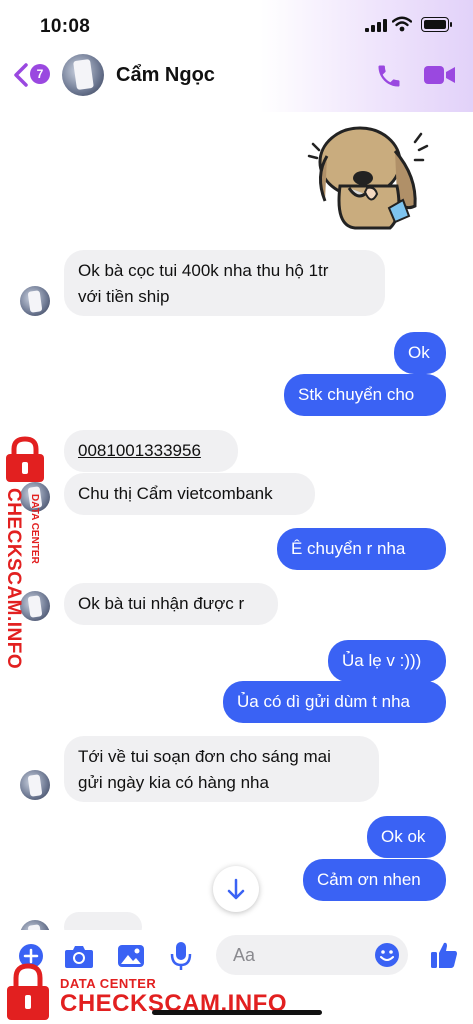  I want to click on contact-name: Cẩm Ngọc, so click(165, 75).